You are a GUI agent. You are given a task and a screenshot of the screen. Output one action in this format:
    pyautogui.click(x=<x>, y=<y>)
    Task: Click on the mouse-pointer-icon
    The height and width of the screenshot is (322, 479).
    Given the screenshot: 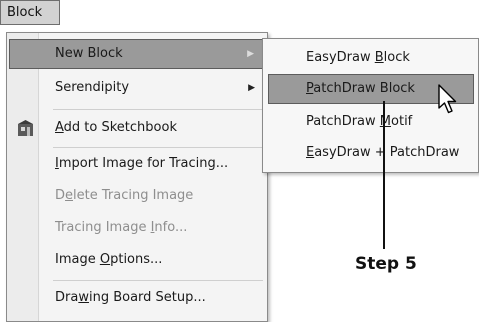 What is the action you would take?
    pyautogui.click(x=447, y=99)
    